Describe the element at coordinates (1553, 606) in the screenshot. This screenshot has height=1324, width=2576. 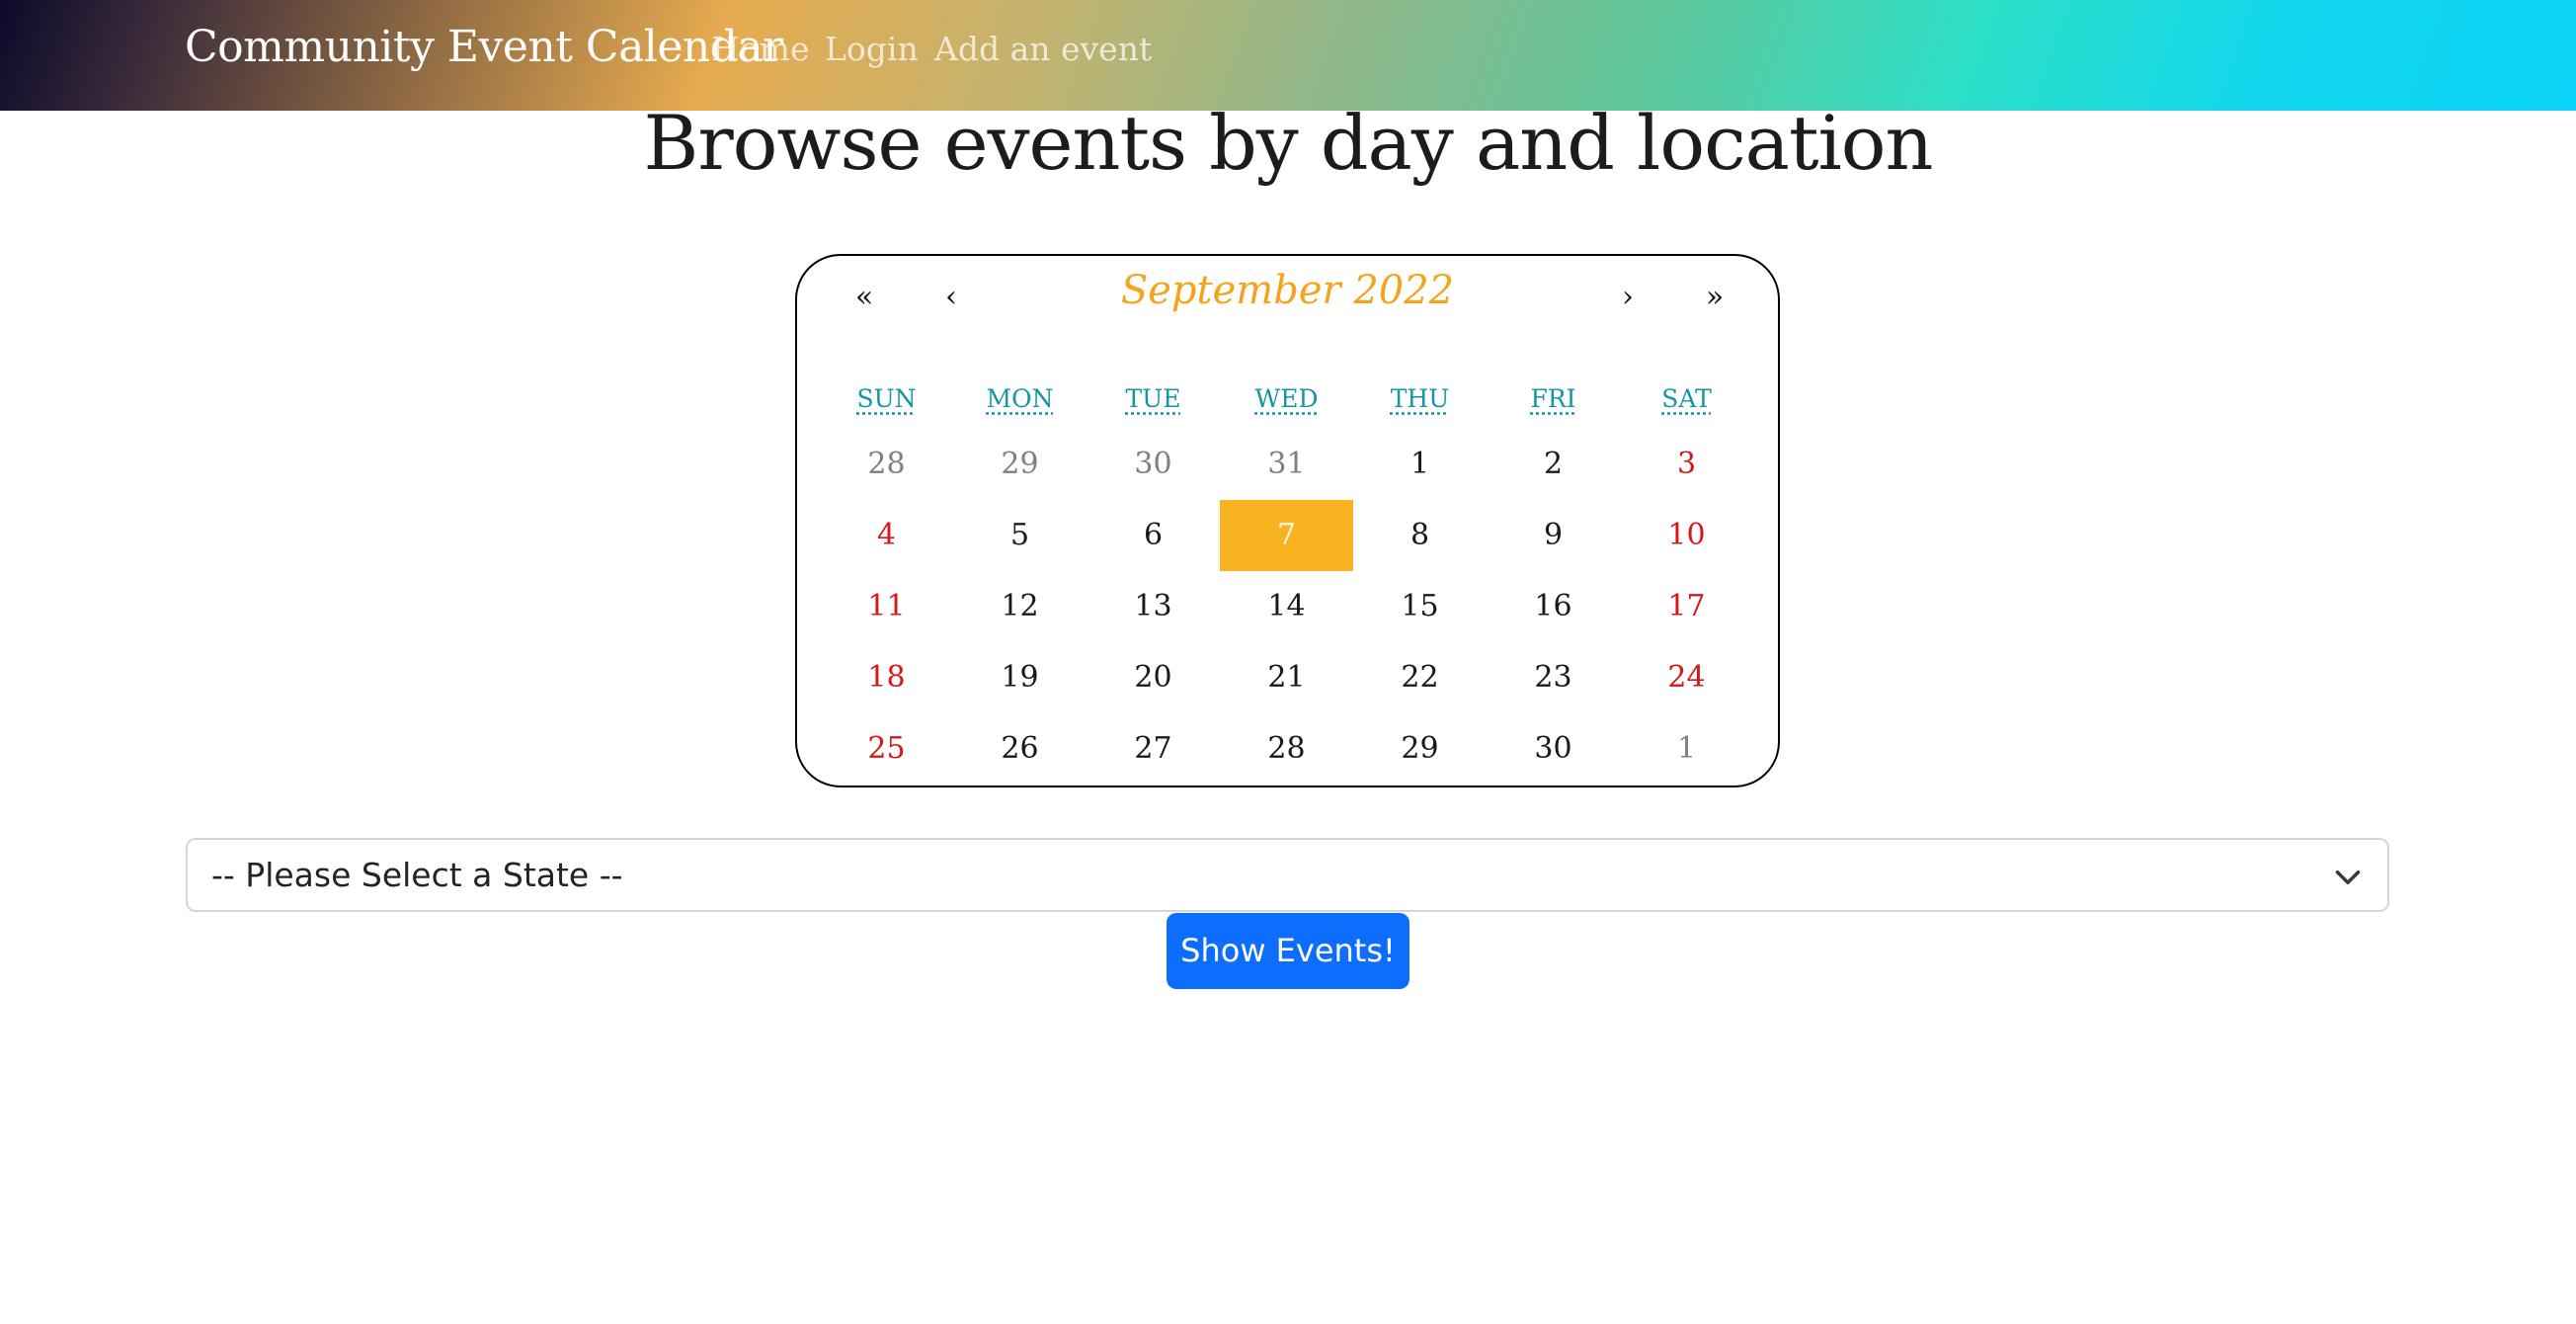
I see `calendar-day: 16` at that location.